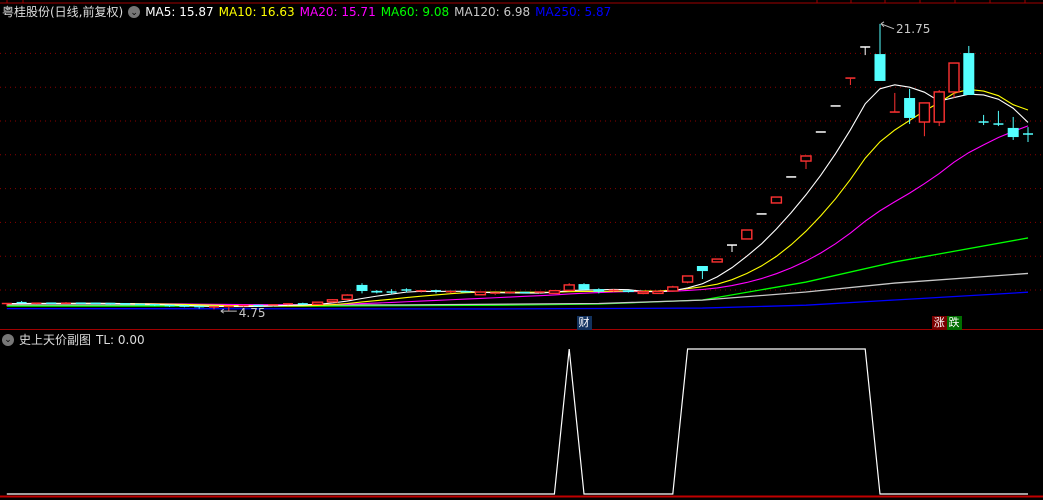  What do you see at coordinates (256, 12) in the screenshot?
I see `legend-ma10: MA10: 16.63` at bounding box center [256, 12].